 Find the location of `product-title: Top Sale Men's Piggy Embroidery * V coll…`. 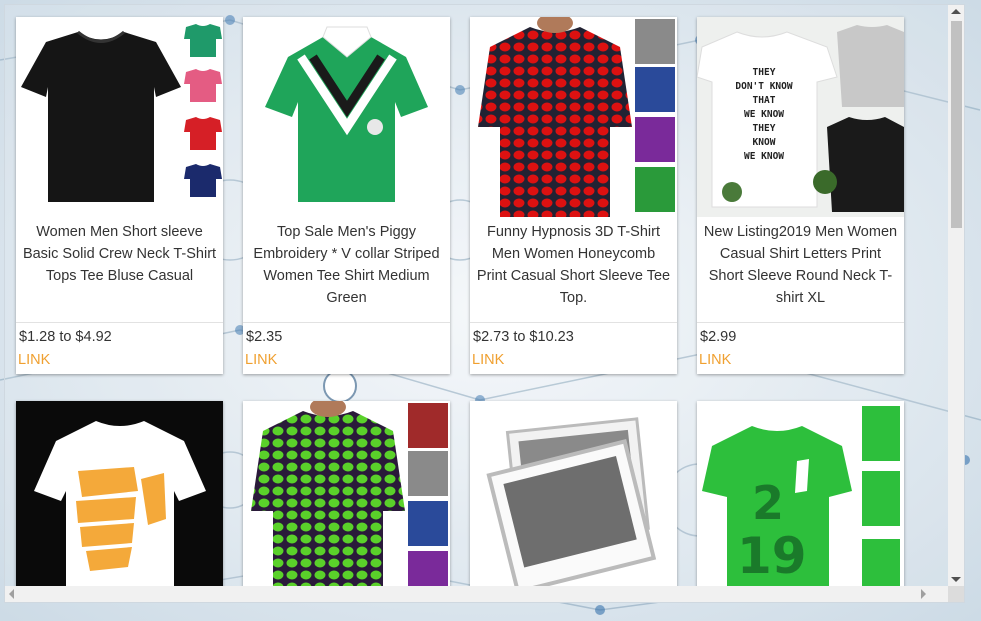

product-title: Top Sale Men's Piggy Embroidery * V coll… is located at coordinates (346, 270).